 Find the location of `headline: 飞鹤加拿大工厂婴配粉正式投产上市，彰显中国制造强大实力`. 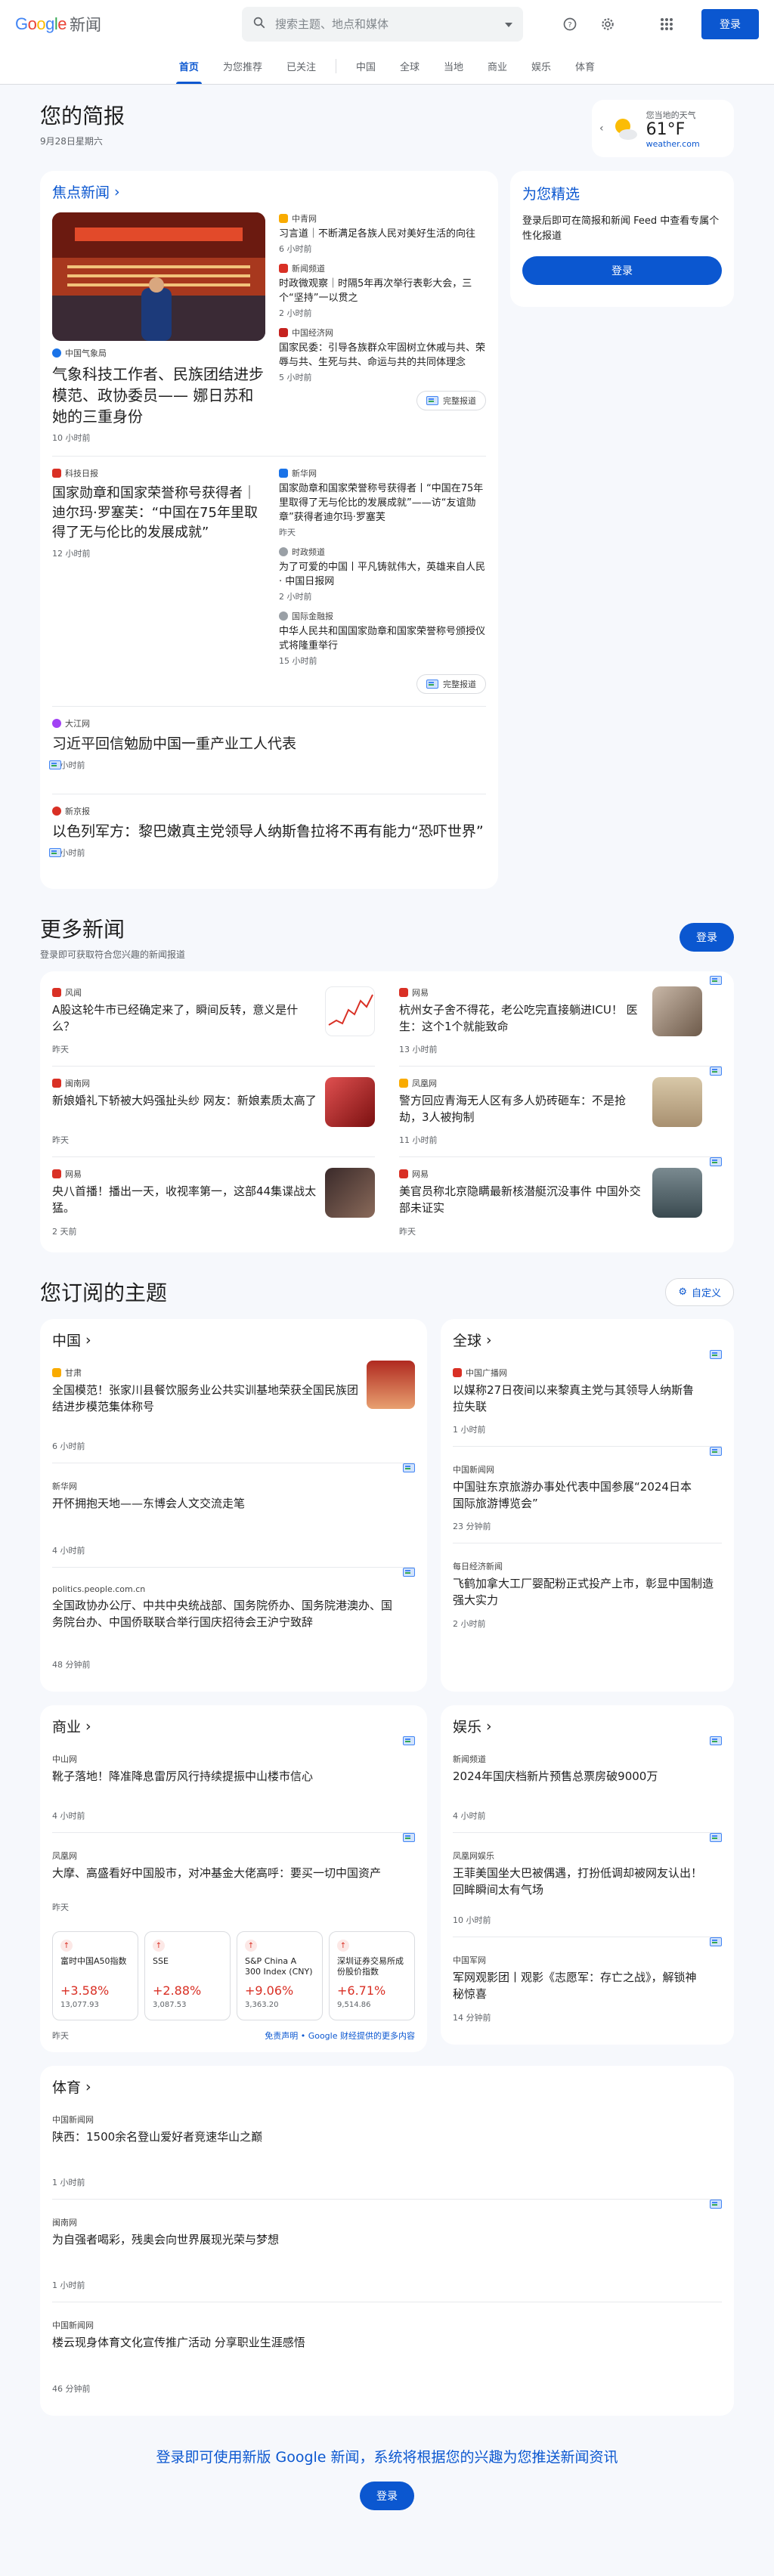

headline: 飞鹤加拿大工厂婴配粉正式投产上市，彰显中国制造强大实力 is located at coordinates (587, 1591).